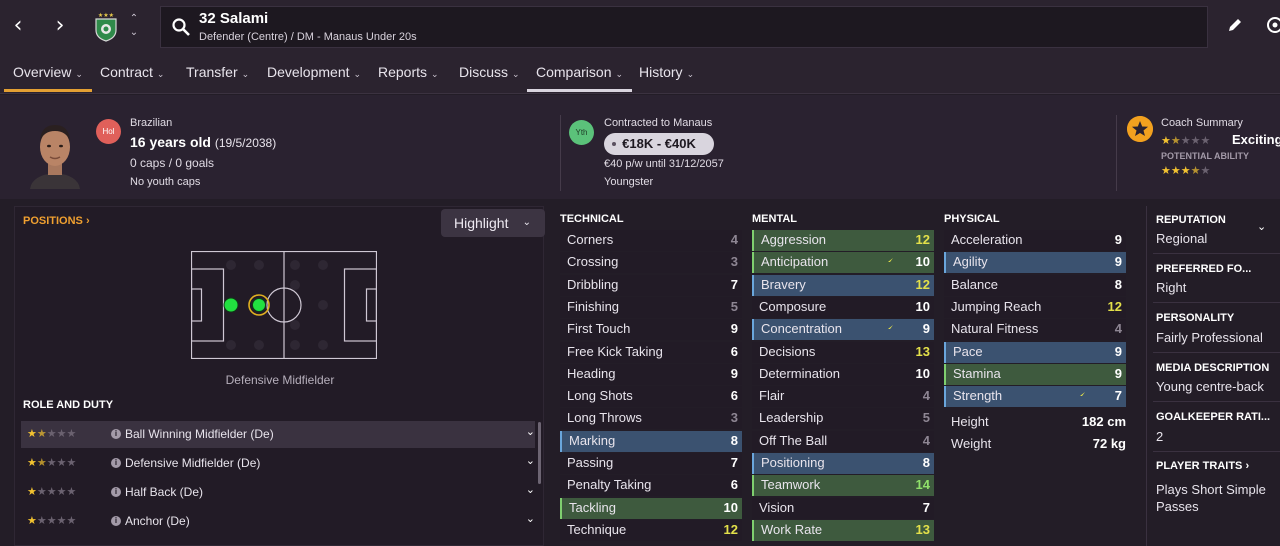 The width and height of the screenshot is (1280, 546). I want to click on attribute-row: Finishing 5, so click(651, 307).